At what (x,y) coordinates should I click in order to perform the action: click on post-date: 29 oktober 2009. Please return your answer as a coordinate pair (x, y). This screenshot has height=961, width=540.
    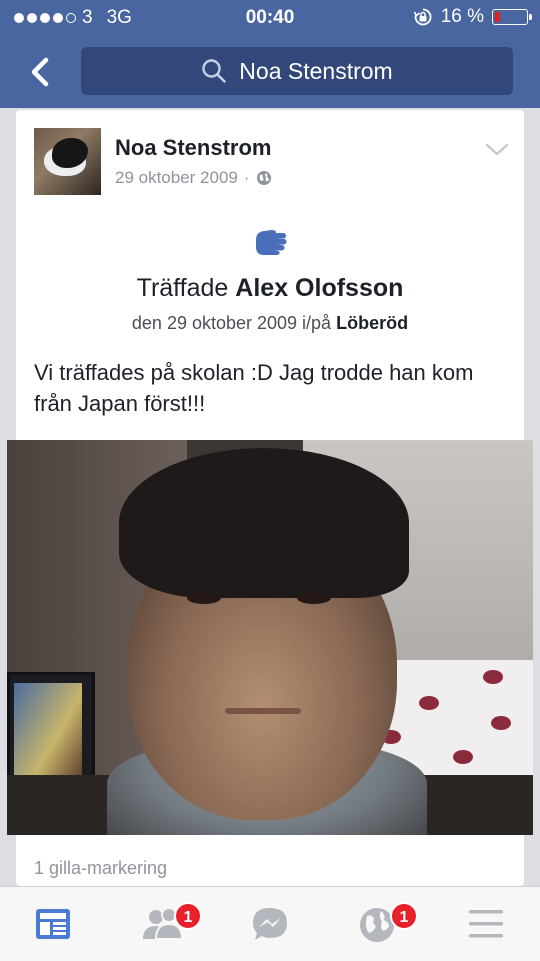
    Looking at the image, I should click on (176, 178).